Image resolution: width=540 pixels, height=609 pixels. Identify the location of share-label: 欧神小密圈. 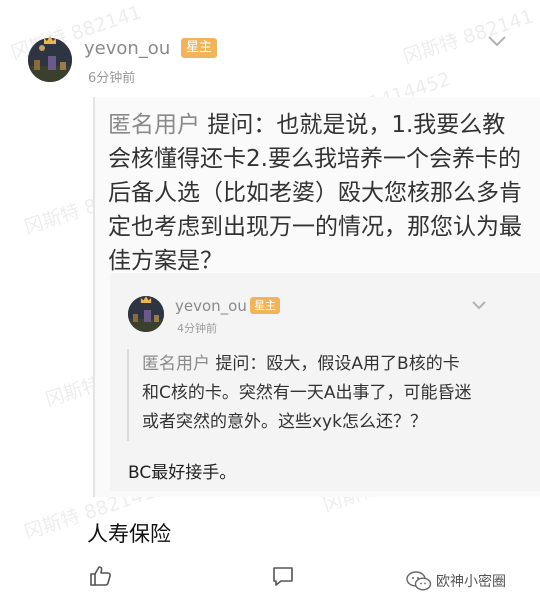
(471, 582).